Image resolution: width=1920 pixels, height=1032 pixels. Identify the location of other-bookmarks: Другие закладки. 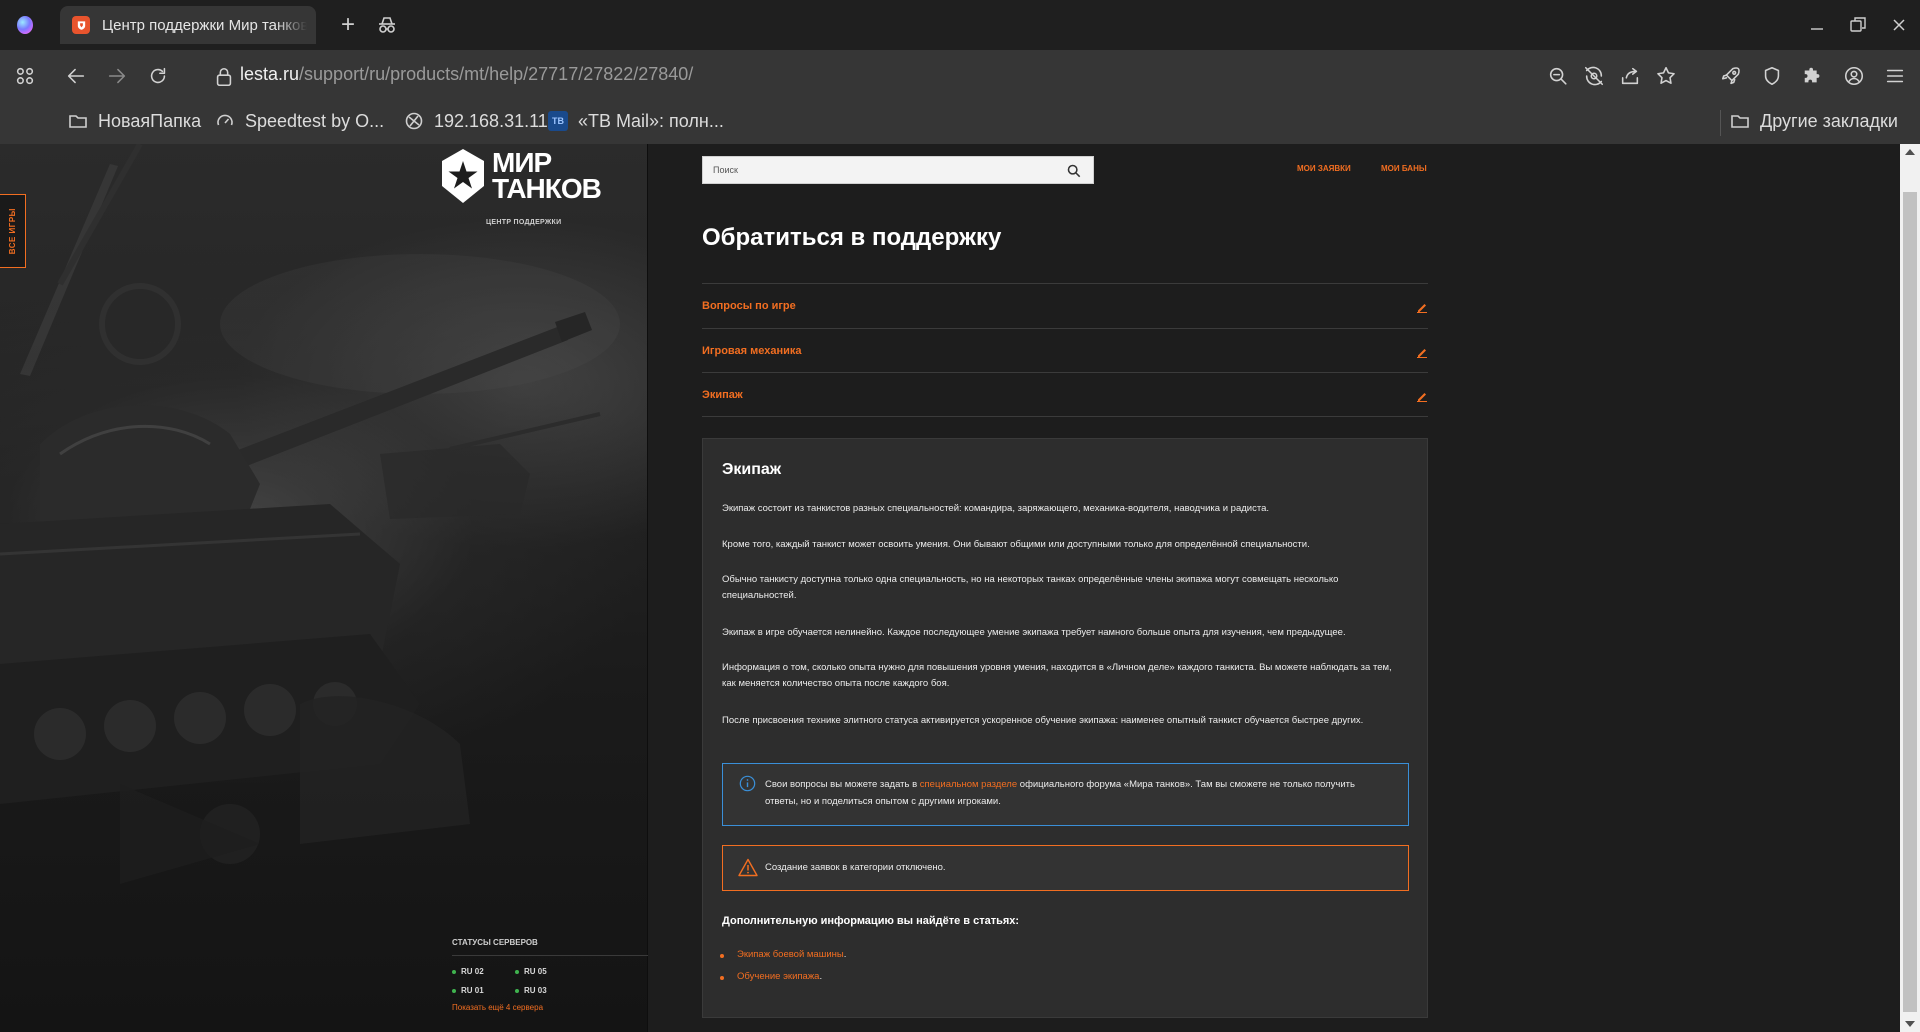
(1814, 121).